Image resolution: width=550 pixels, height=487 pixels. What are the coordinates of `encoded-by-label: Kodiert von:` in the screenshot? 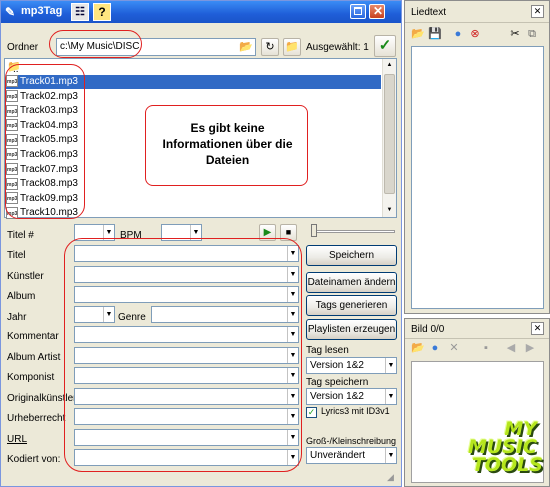 It's located at (34, 459).